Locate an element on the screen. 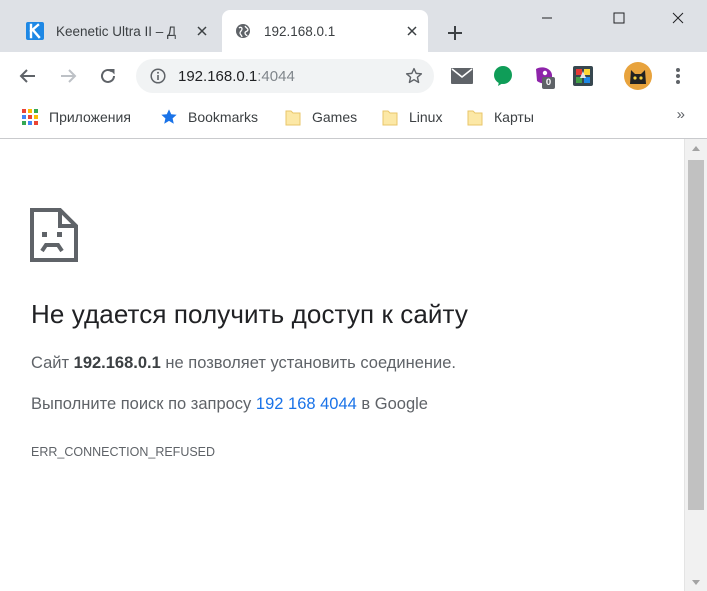  scroll-down-arrow-icon is located at coordinates (696, 582).